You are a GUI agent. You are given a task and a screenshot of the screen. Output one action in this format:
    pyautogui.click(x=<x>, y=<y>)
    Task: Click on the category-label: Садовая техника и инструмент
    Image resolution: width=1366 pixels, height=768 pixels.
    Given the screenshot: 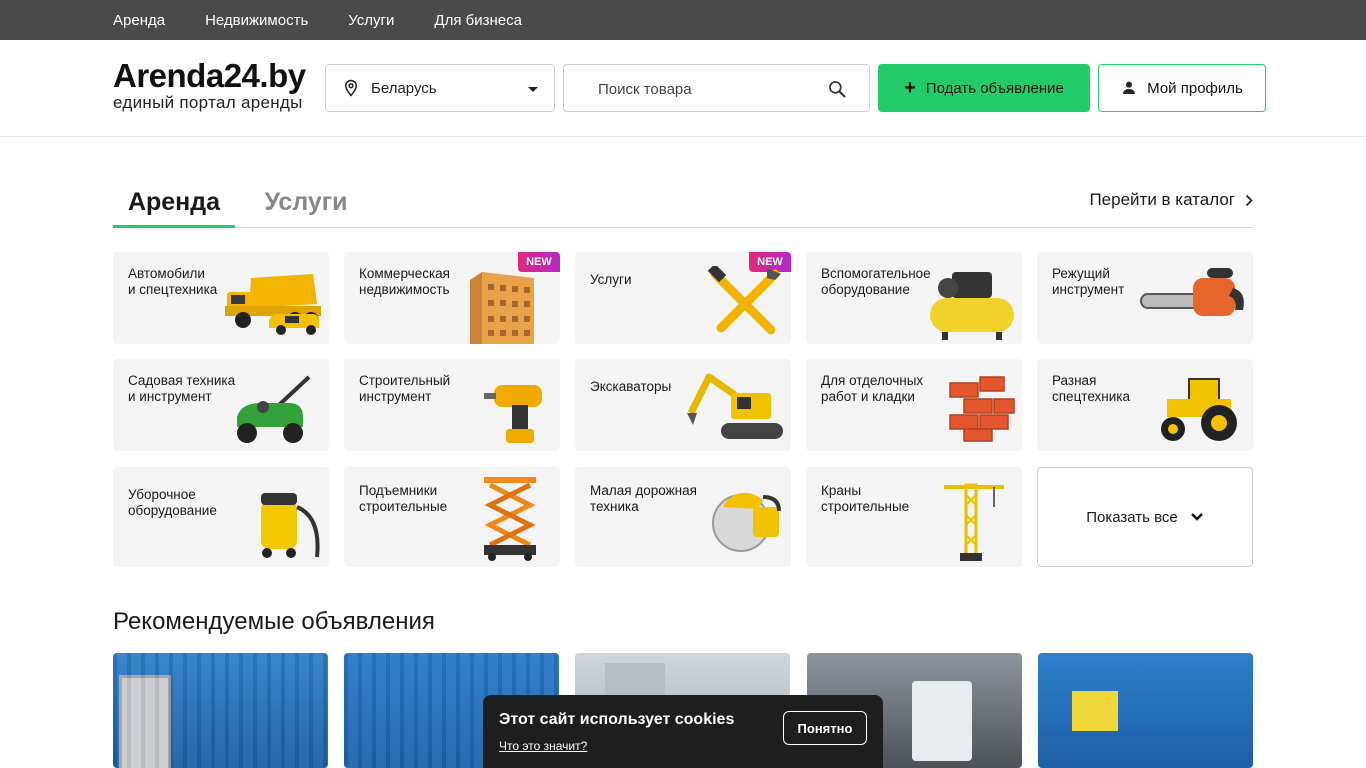 What is the action you would take?
    pyautogui.click(x=182, y=388)
    